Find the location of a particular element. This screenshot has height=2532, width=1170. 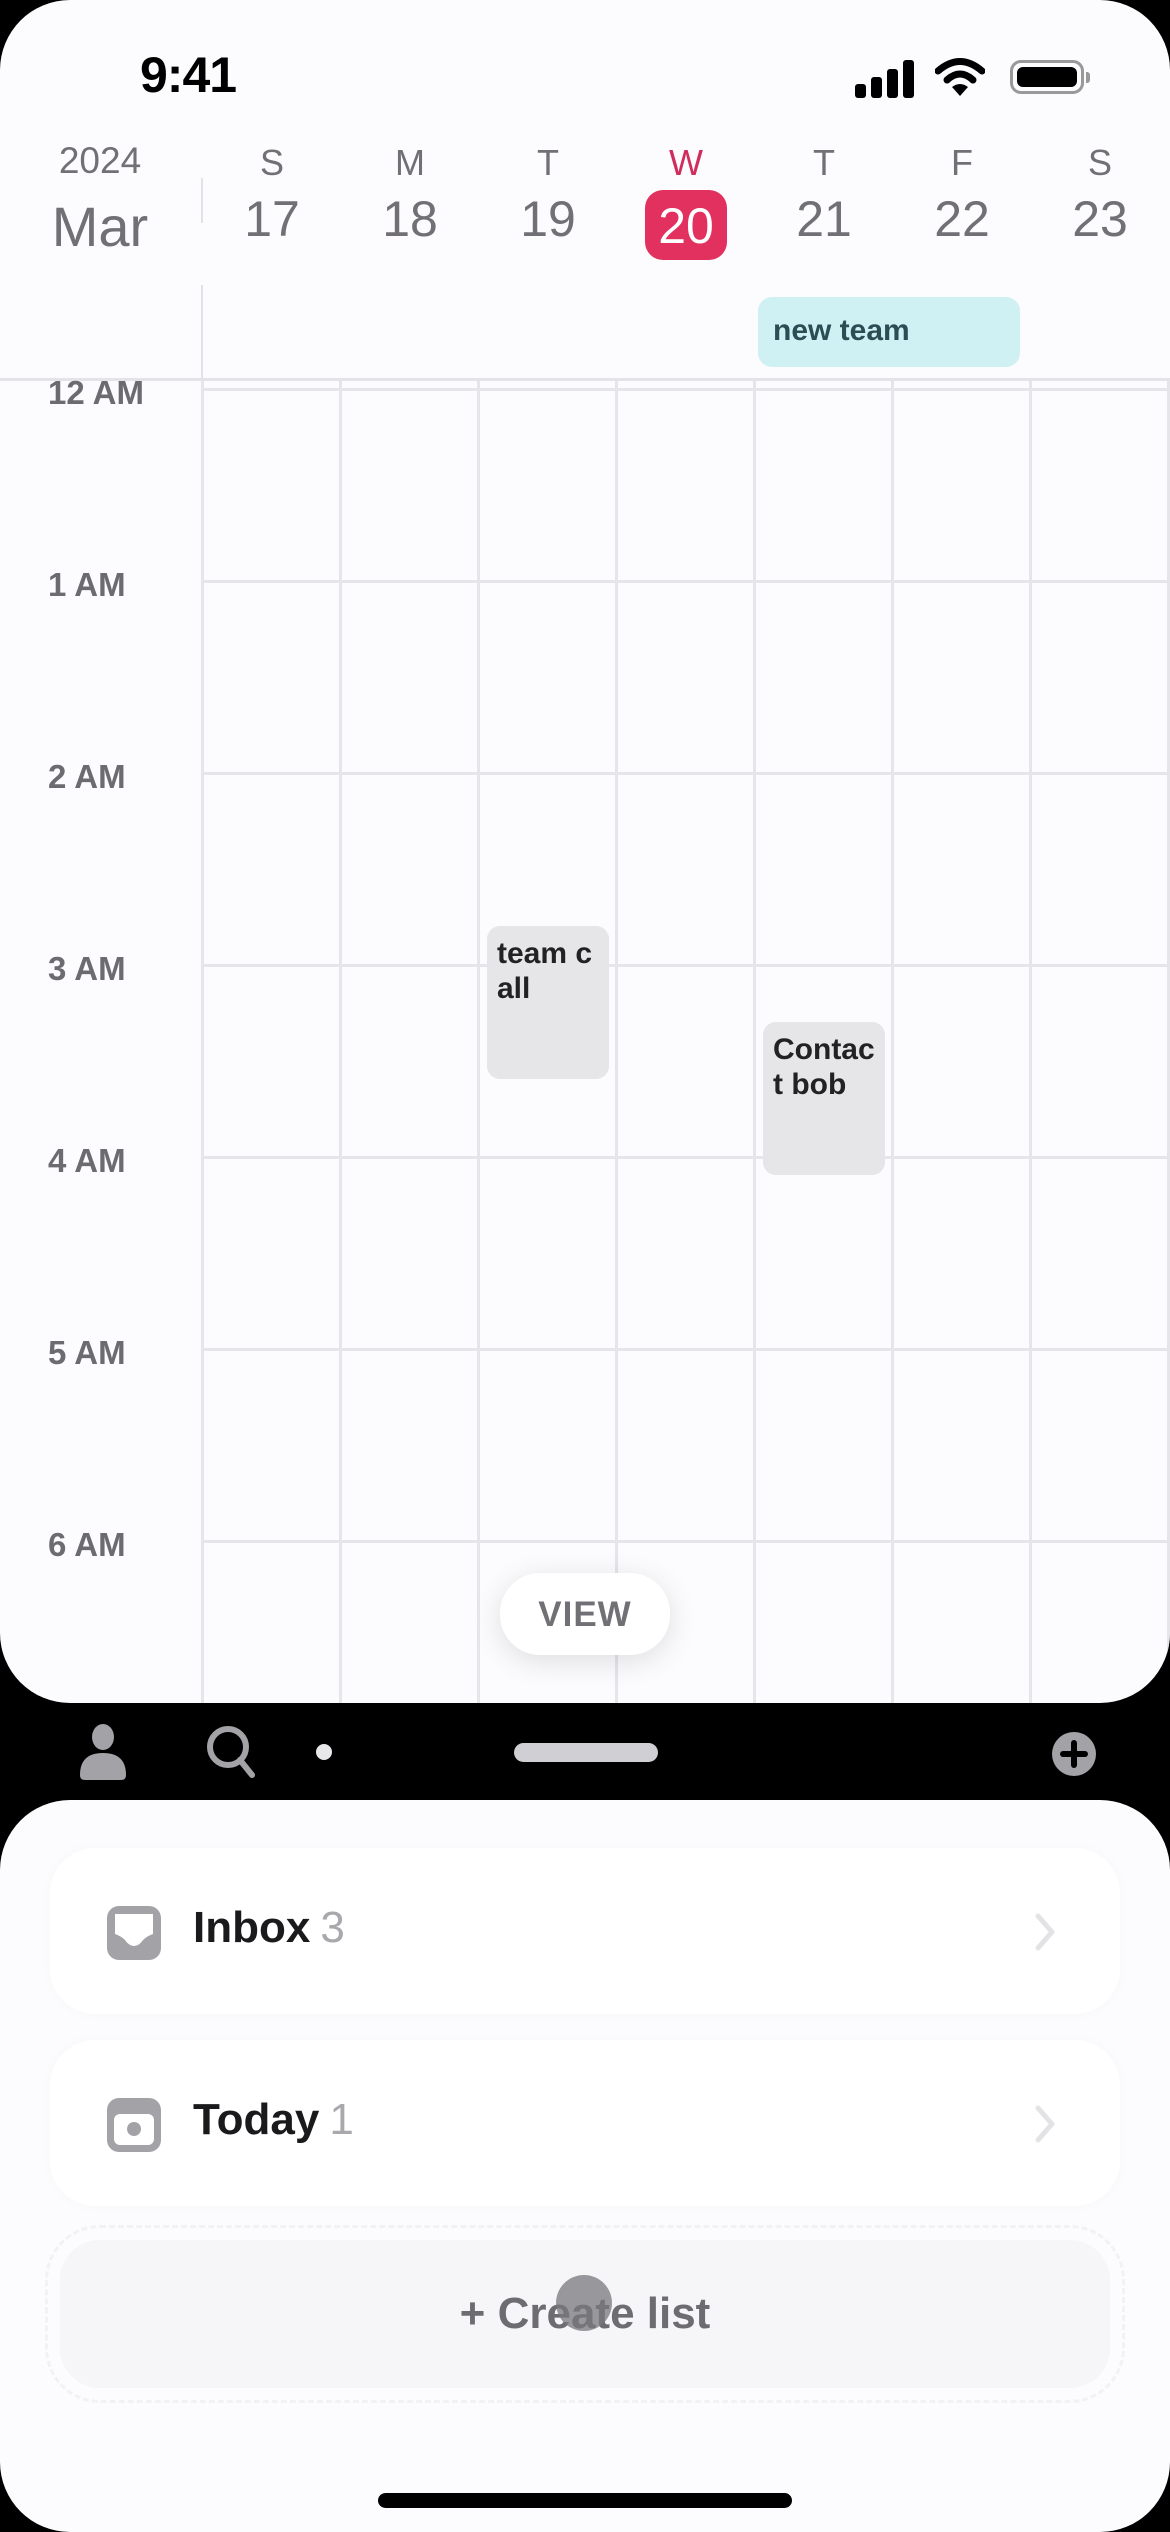

list-item-count: 3 is located at coordinates (332, 1927).